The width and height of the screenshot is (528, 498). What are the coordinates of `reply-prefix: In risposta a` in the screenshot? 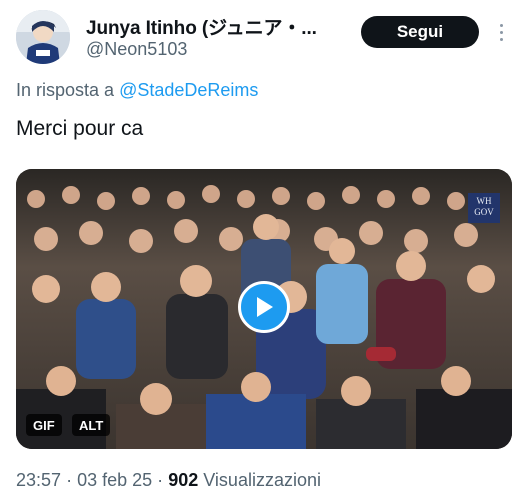 It's located at (65, 90).